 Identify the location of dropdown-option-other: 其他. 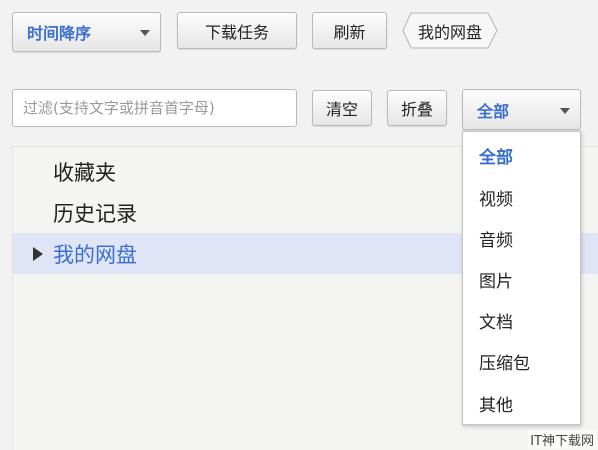
(521, 403).